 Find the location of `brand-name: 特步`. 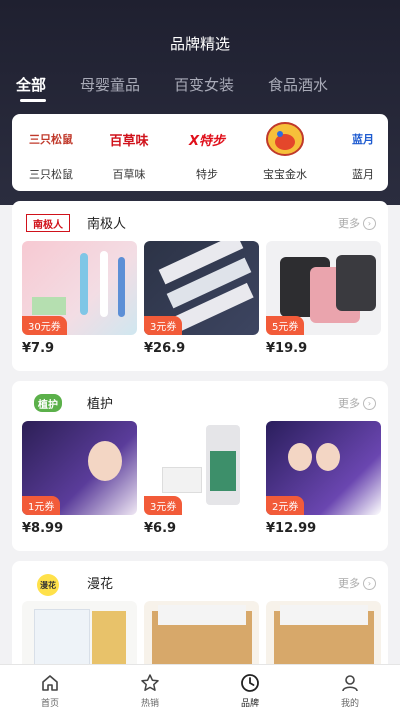

brand-name: 特步 is located at coordinates (207, 174).